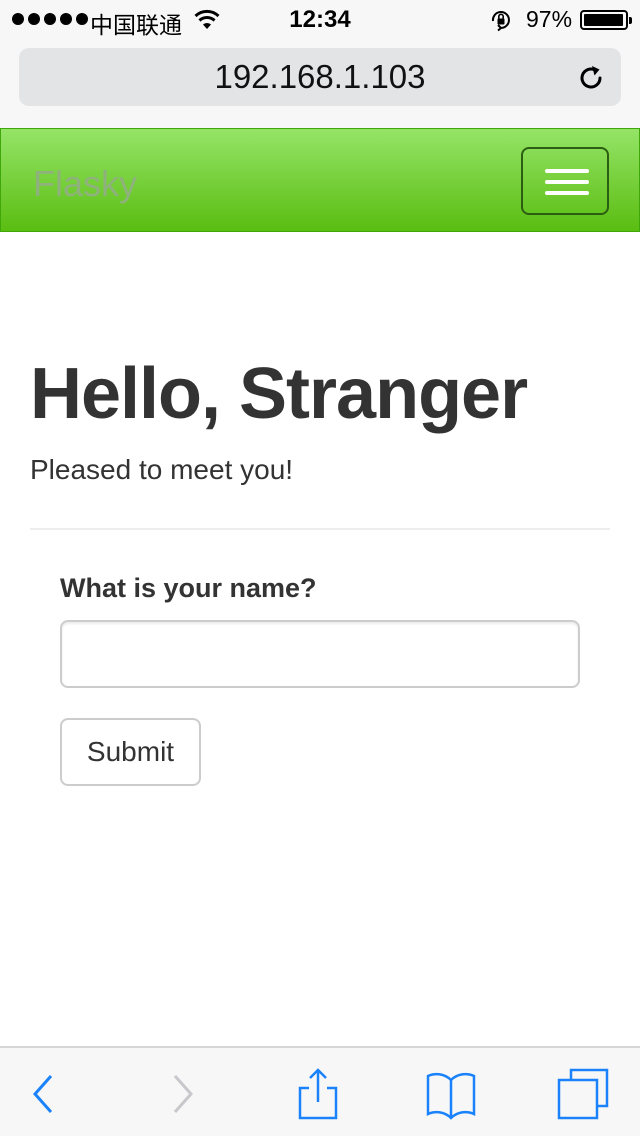  What do you see at coordinates (583, 1094) in the screenshot?
I see `tabs-icon` at bounding box center [583, 1094].